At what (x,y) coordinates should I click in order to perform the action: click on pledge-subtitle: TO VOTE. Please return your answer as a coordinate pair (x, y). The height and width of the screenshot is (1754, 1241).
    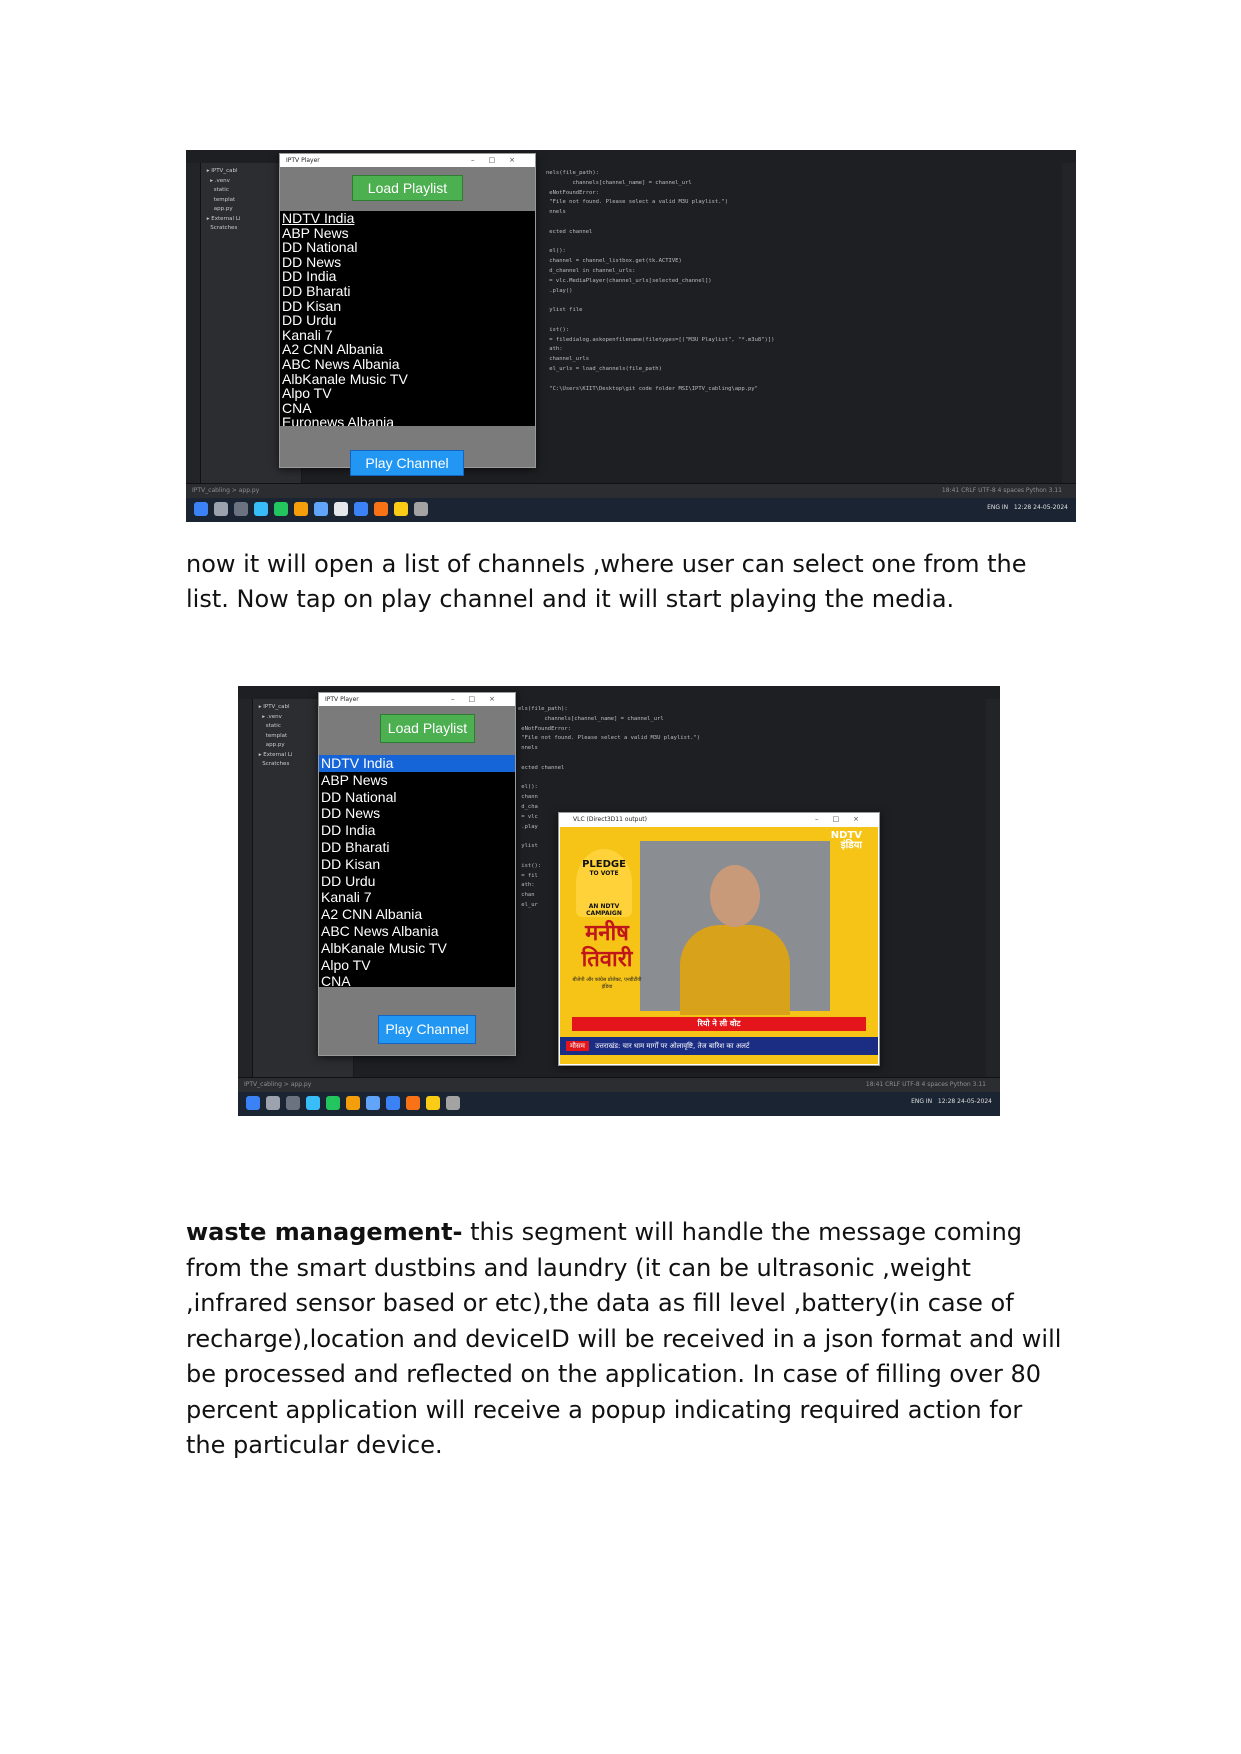
    Looking at the image, I should click on (604, 873).